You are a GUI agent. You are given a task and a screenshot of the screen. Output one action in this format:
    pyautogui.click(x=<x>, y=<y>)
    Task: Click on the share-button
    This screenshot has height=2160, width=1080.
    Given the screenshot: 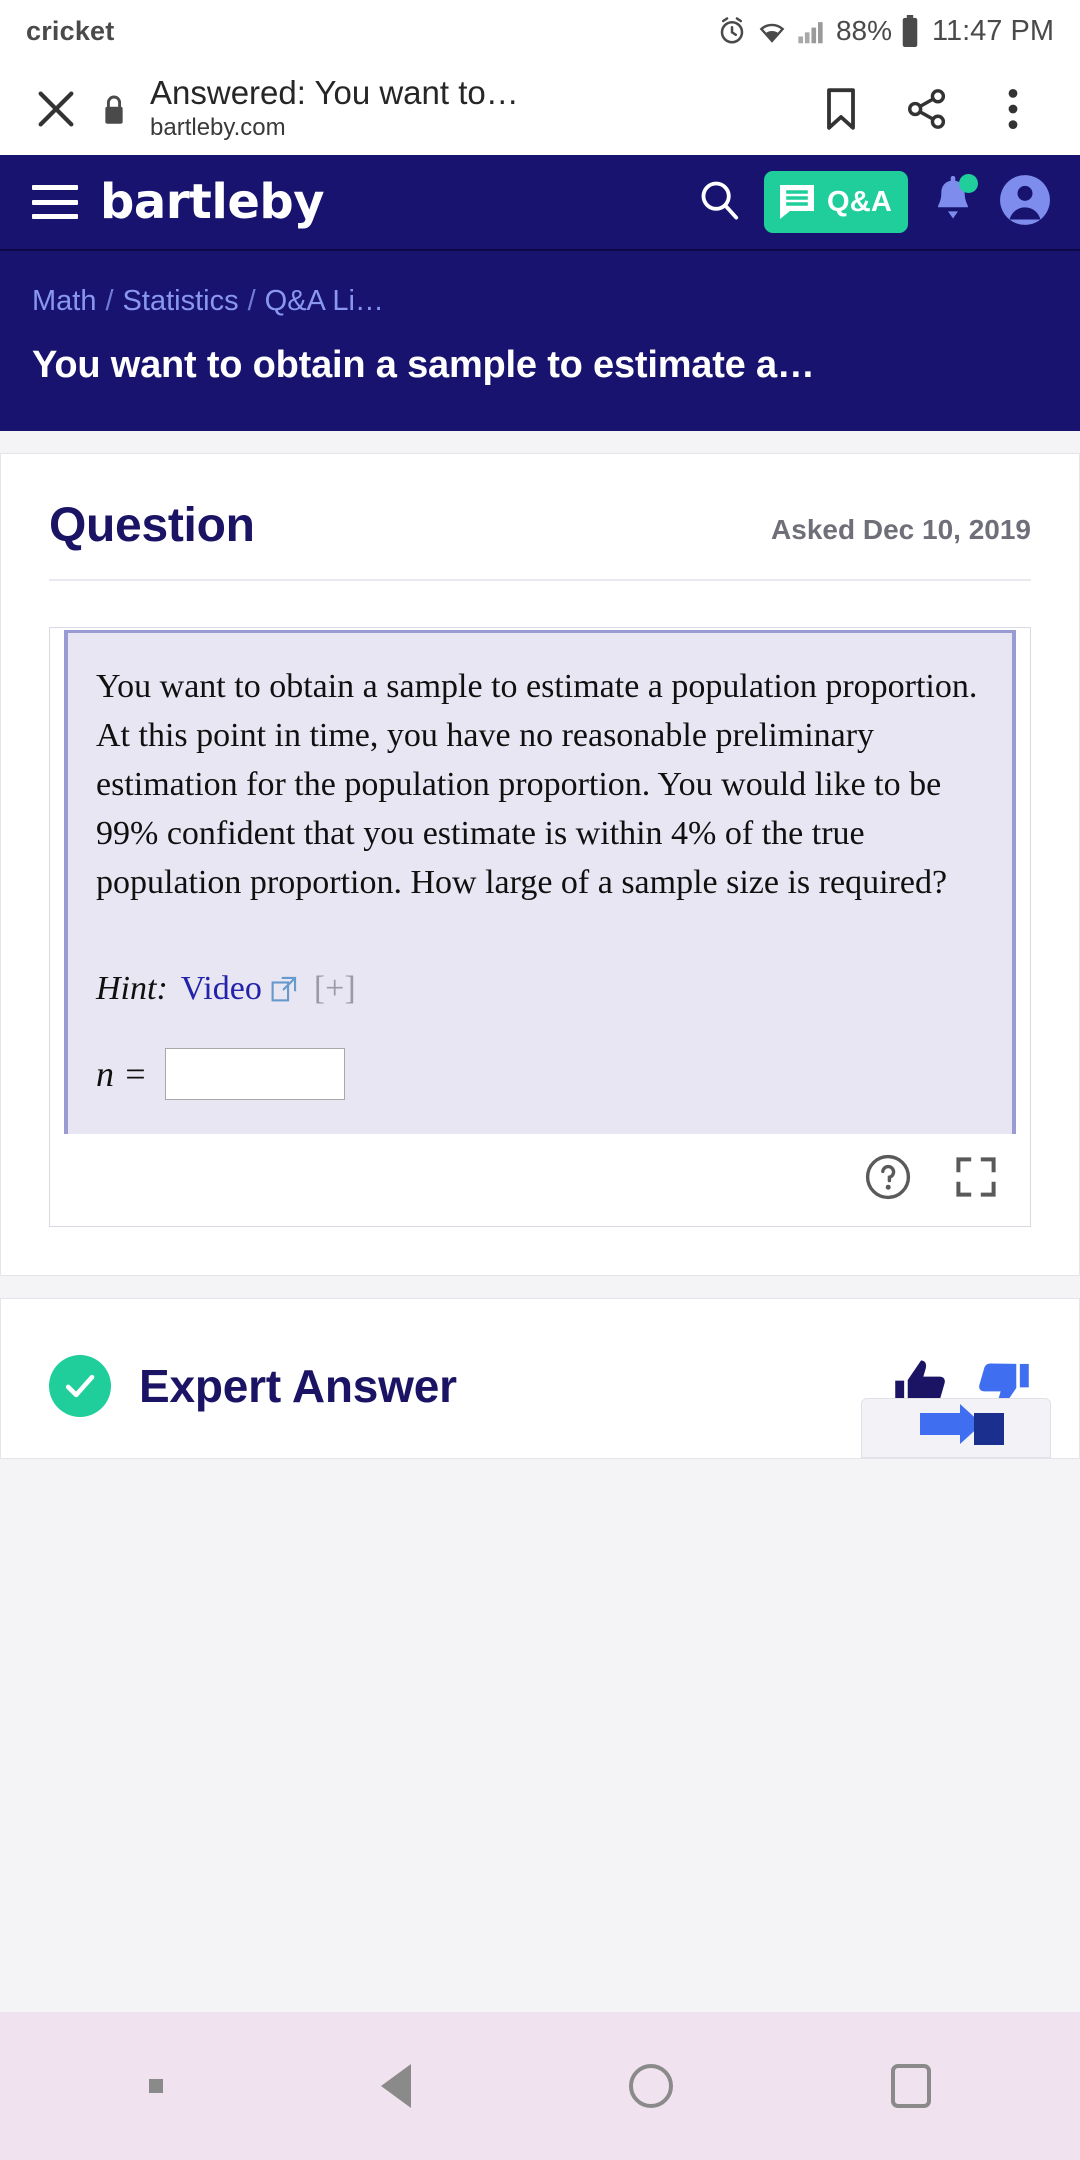 What is the action you would take?
    pyautogui.click(x=927, y=109)
    